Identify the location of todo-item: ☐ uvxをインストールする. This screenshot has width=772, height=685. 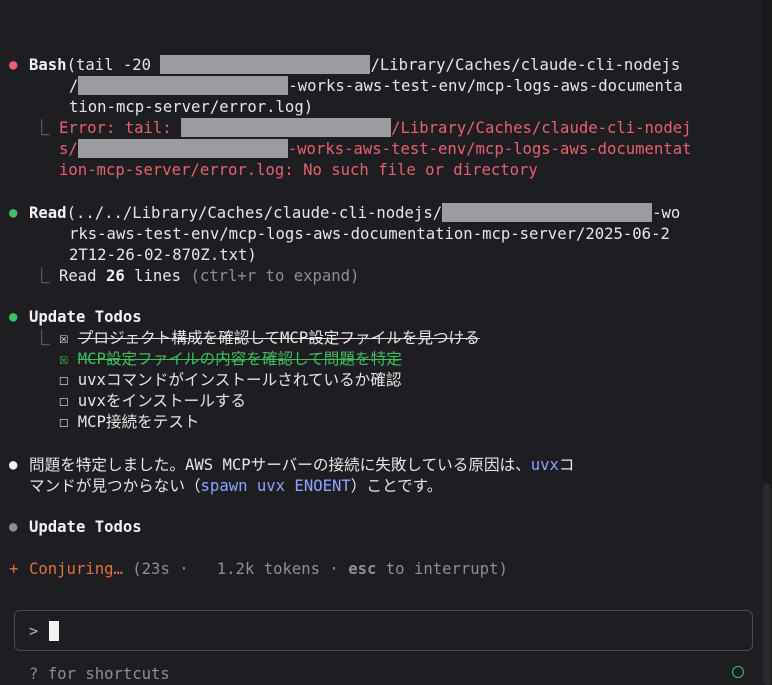
(152, 401).